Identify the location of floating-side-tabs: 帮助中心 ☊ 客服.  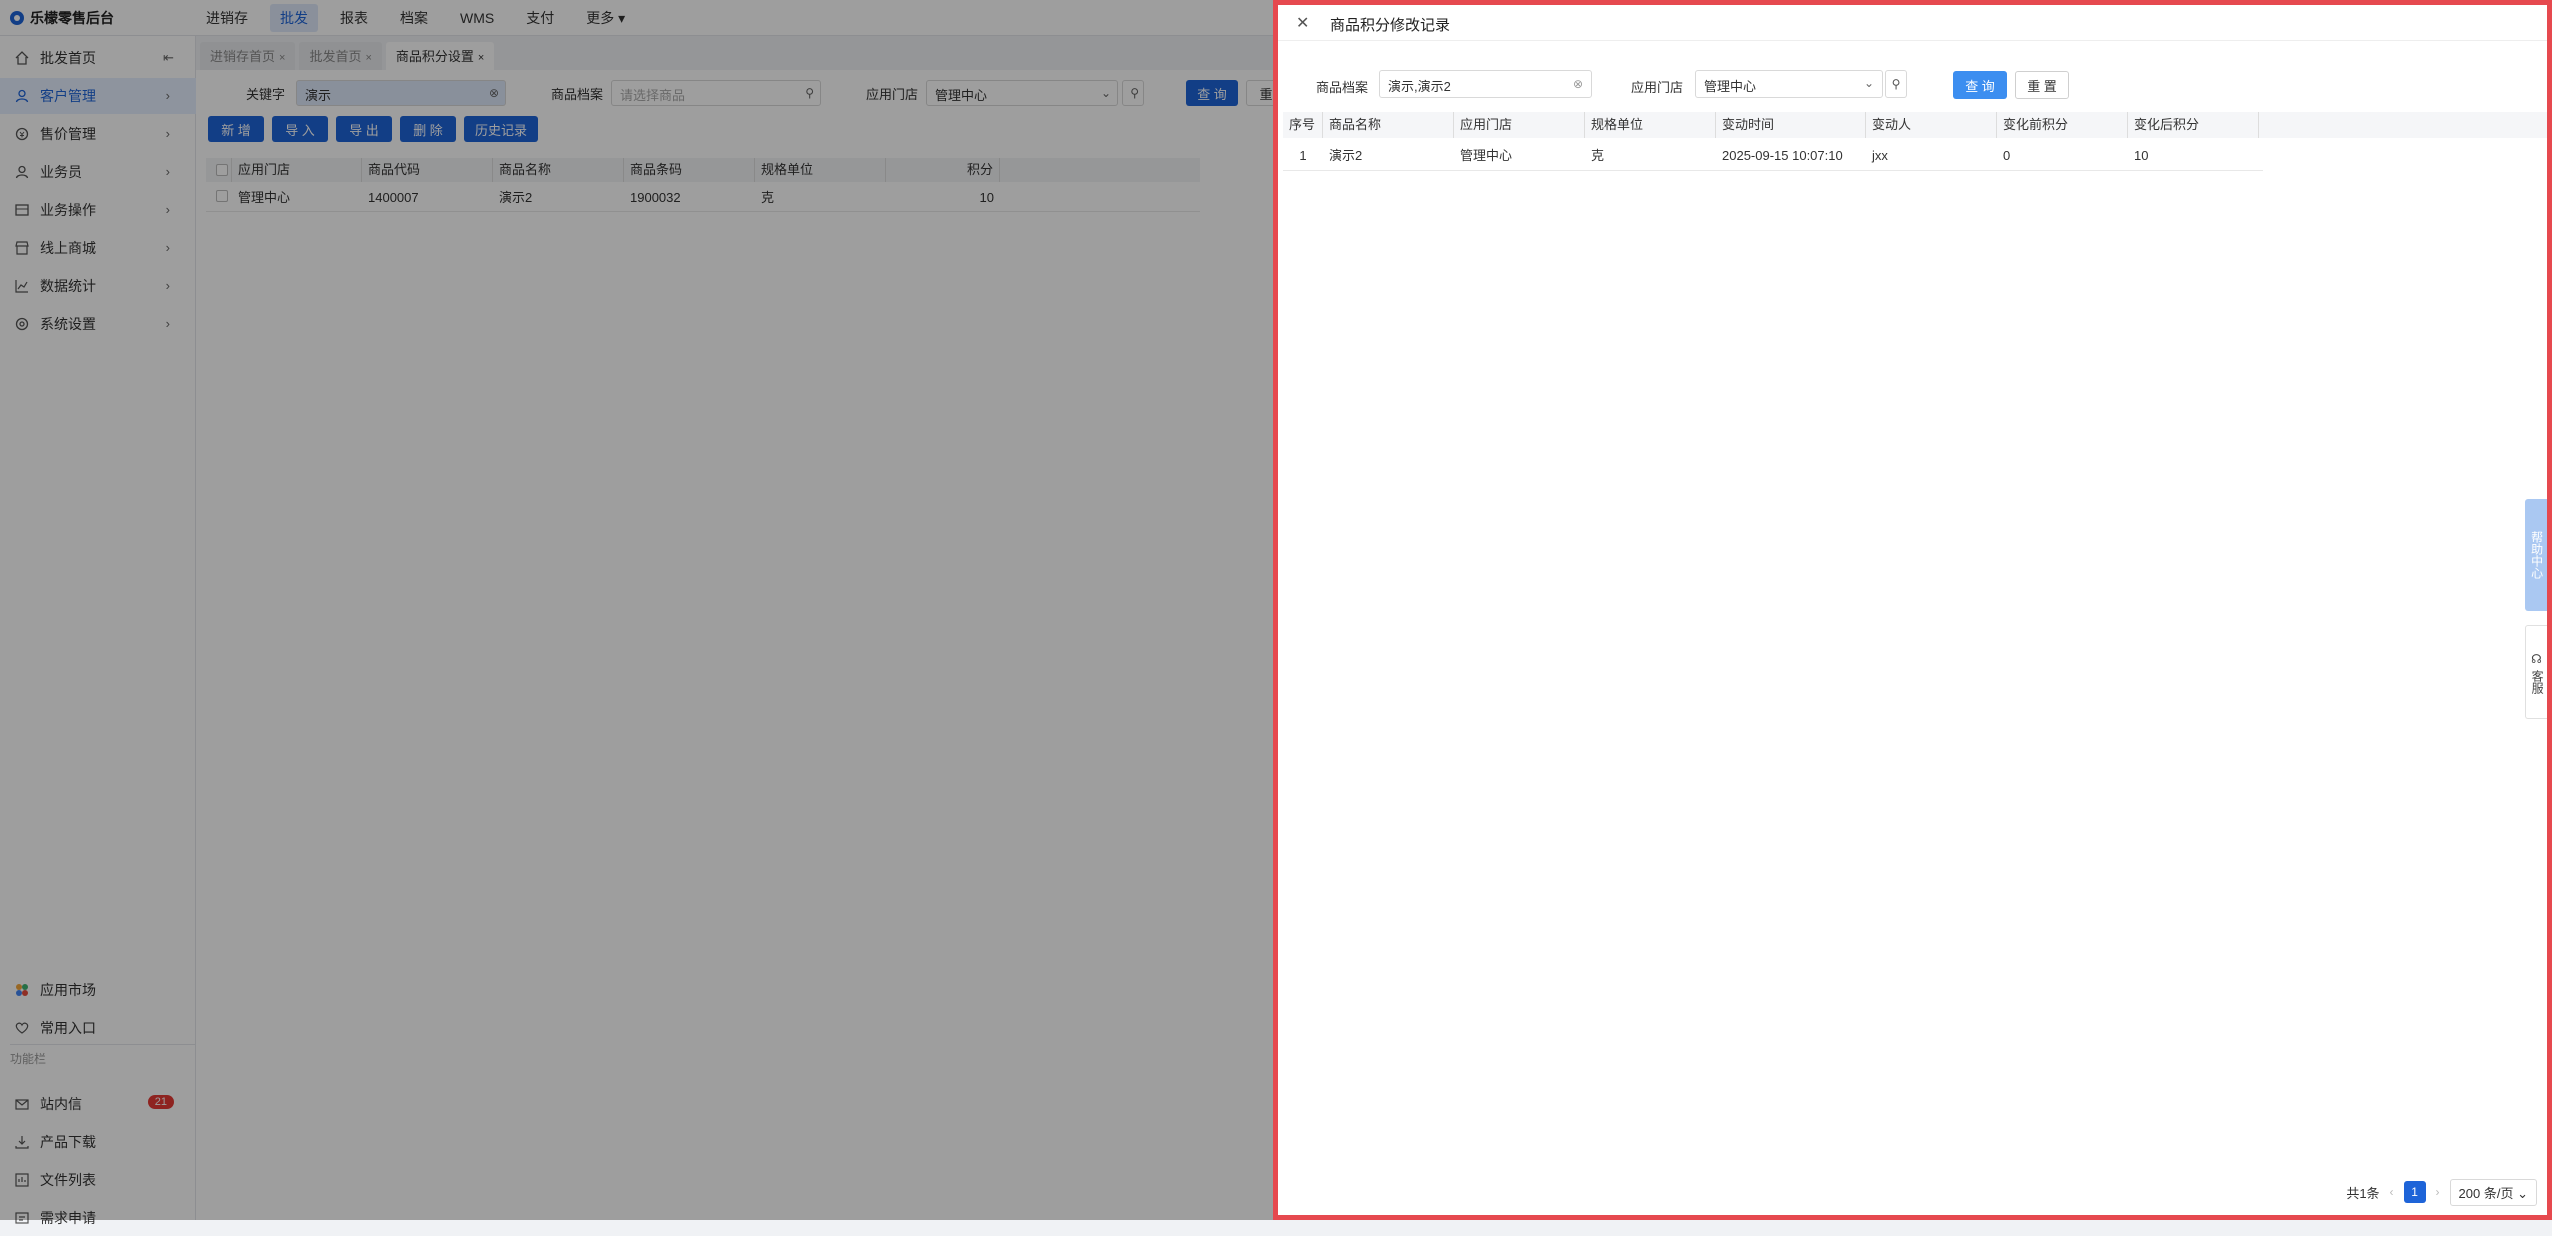
(2536, 609).